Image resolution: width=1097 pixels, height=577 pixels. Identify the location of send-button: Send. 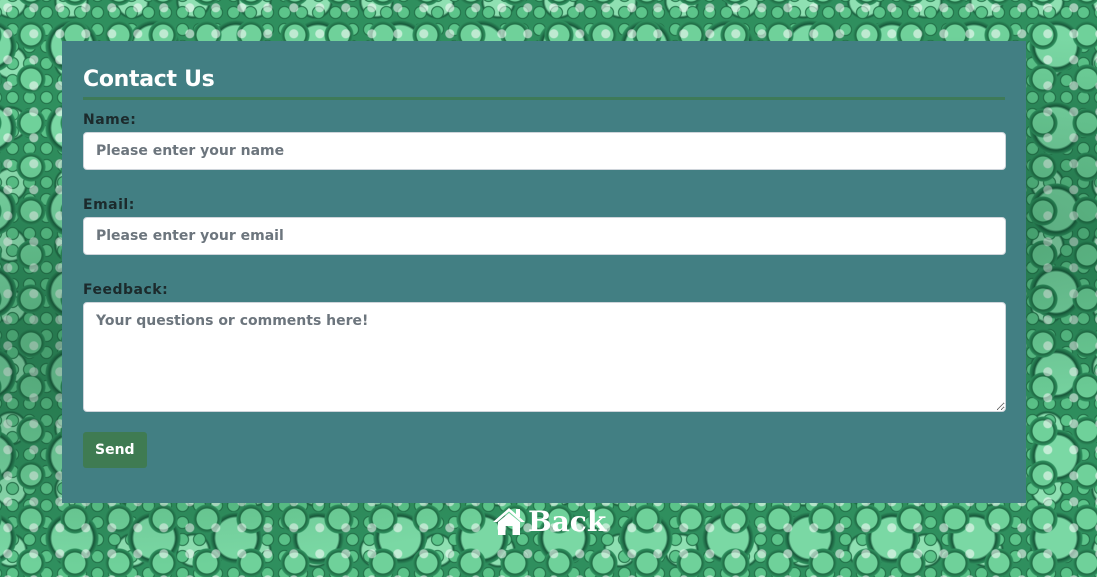
(115, 450).